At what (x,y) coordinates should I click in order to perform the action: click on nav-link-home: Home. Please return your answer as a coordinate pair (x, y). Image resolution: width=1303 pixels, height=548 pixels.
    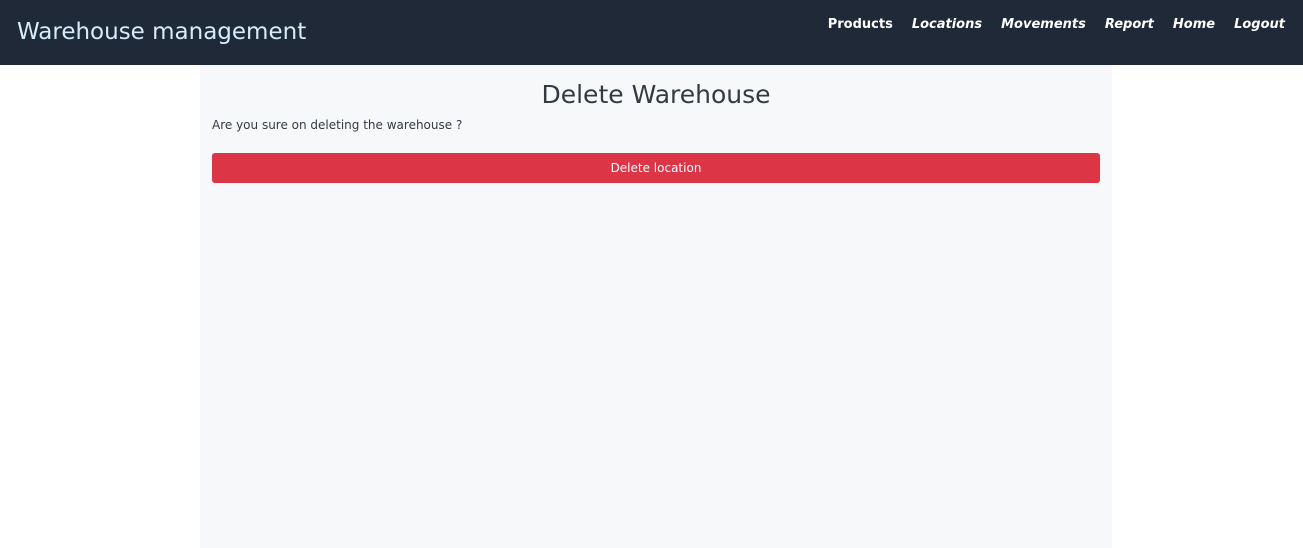
    Looking at the image, I should click on (1194, 25).